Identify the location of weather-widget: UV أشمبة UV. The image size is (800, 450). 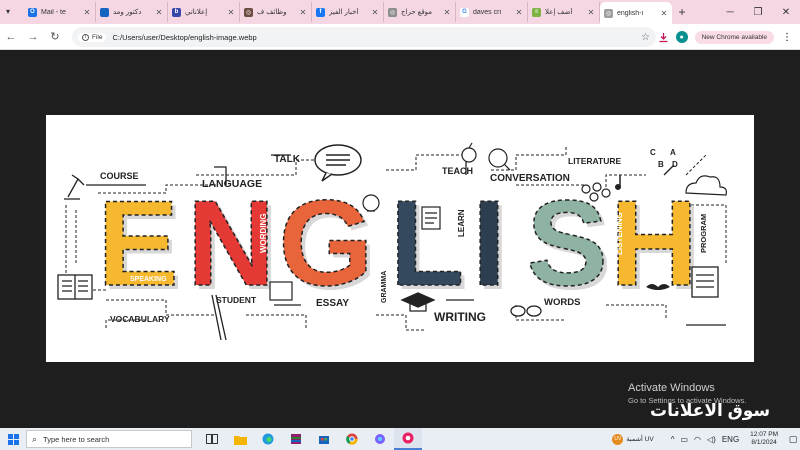
(633, 439).